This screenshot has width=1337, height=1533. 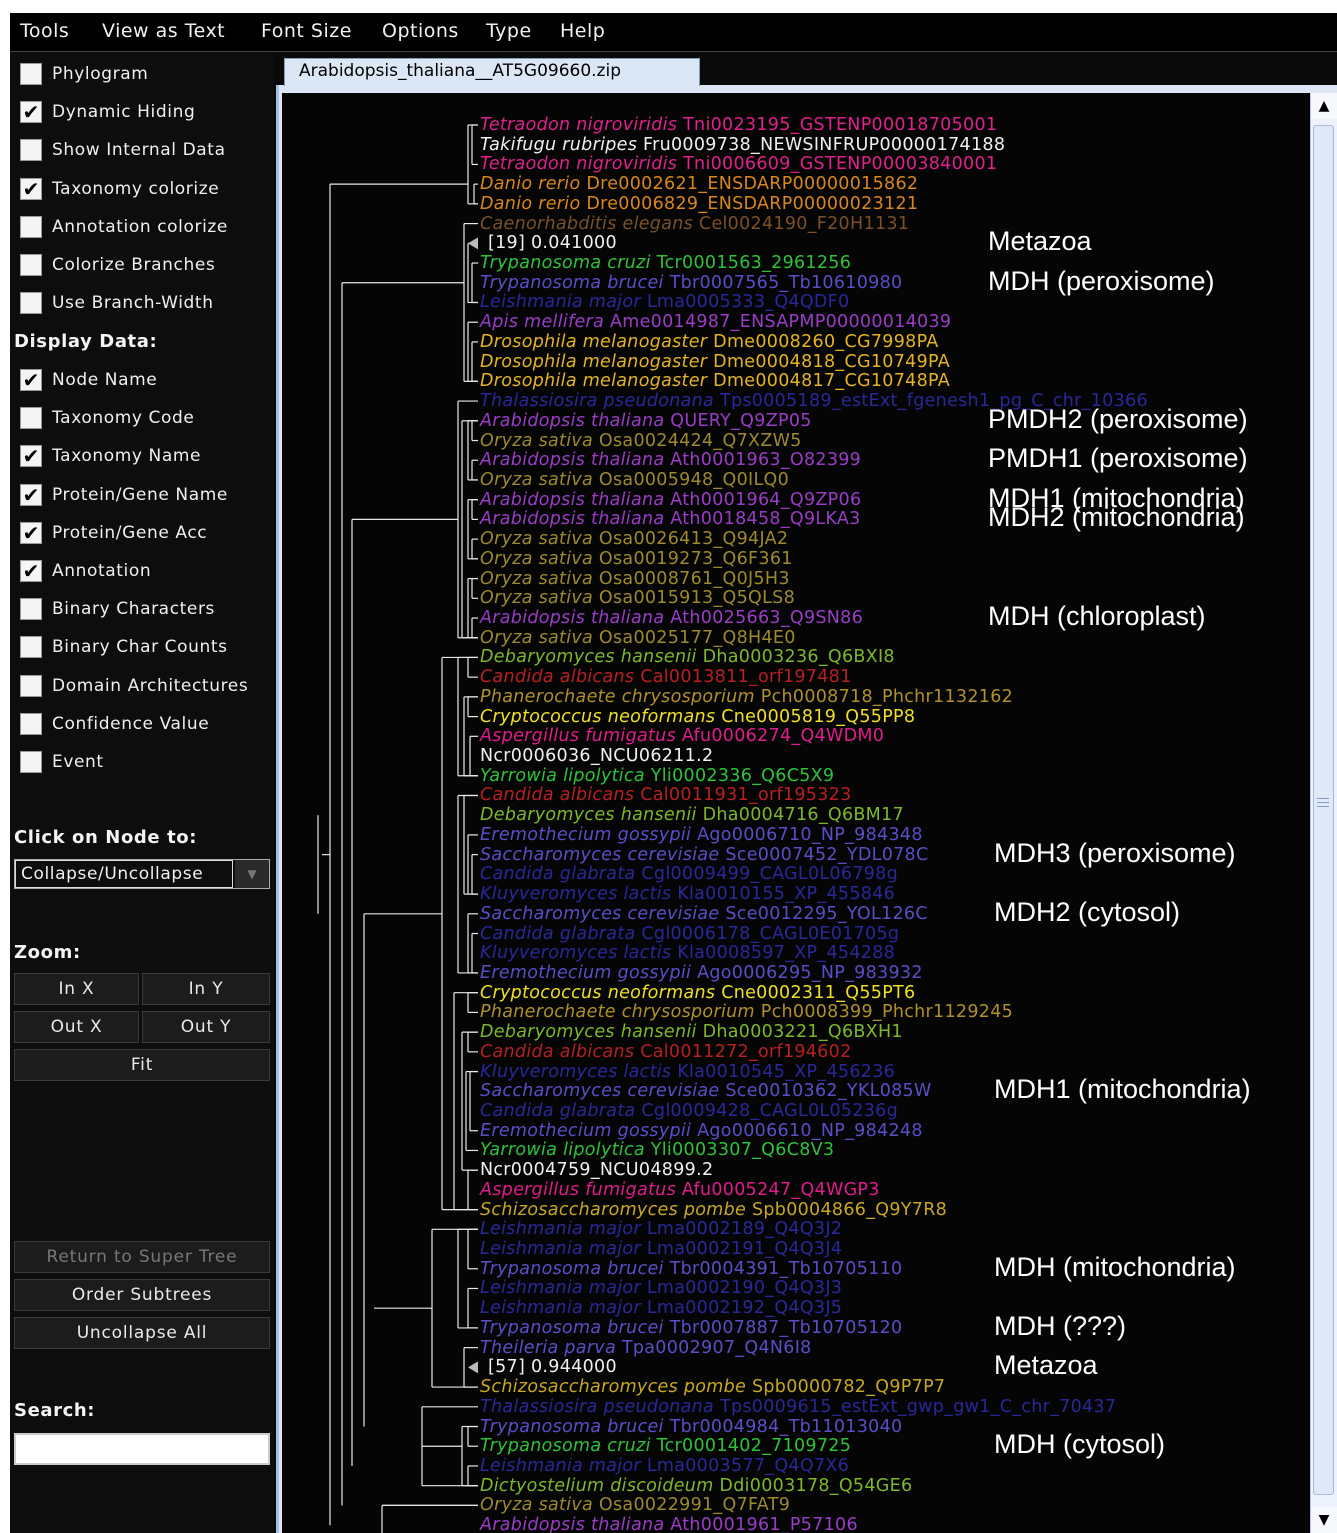 What do you see at coordinates (124, 227) in the screenshot?
I see `view-option: Annotation colorize` at bounding box center [124, 227].